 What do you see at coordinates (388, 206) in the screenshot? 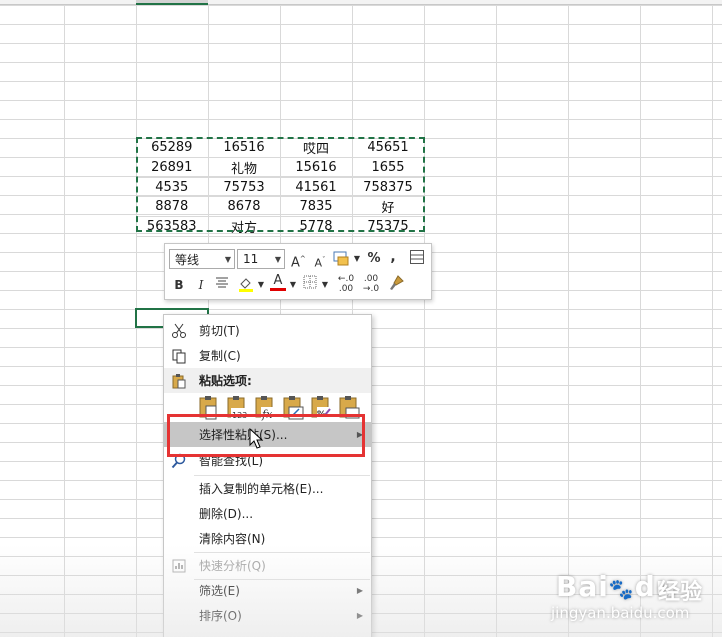
I see `table-cell: 好` at bounding box center [388, 206].